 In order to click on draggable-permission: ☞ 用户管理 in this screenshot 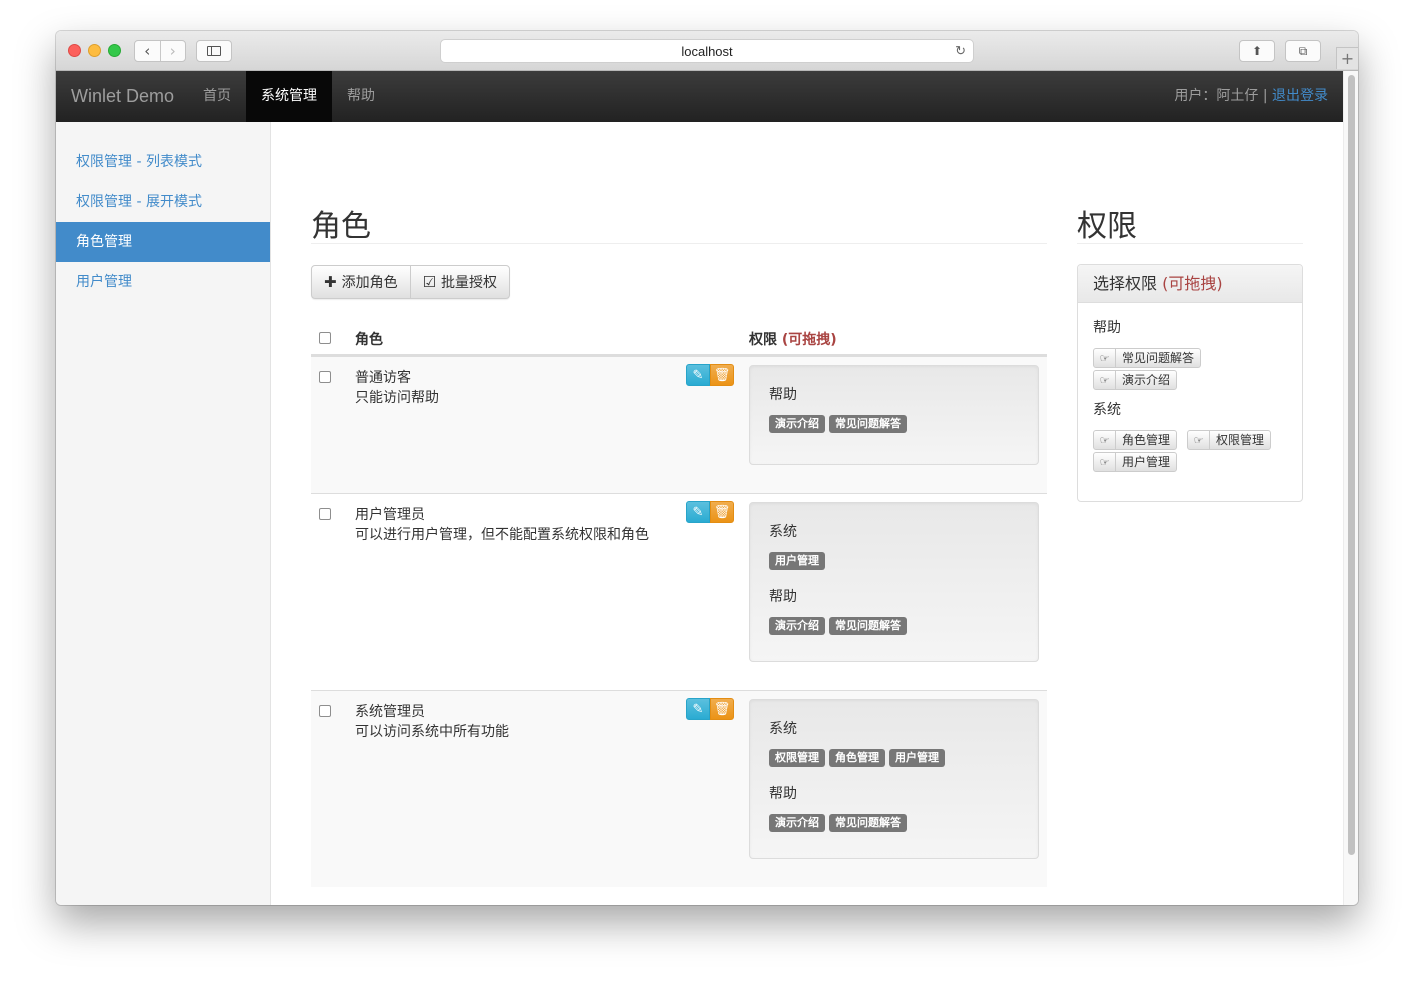, I will do `click(1135, 462)`.